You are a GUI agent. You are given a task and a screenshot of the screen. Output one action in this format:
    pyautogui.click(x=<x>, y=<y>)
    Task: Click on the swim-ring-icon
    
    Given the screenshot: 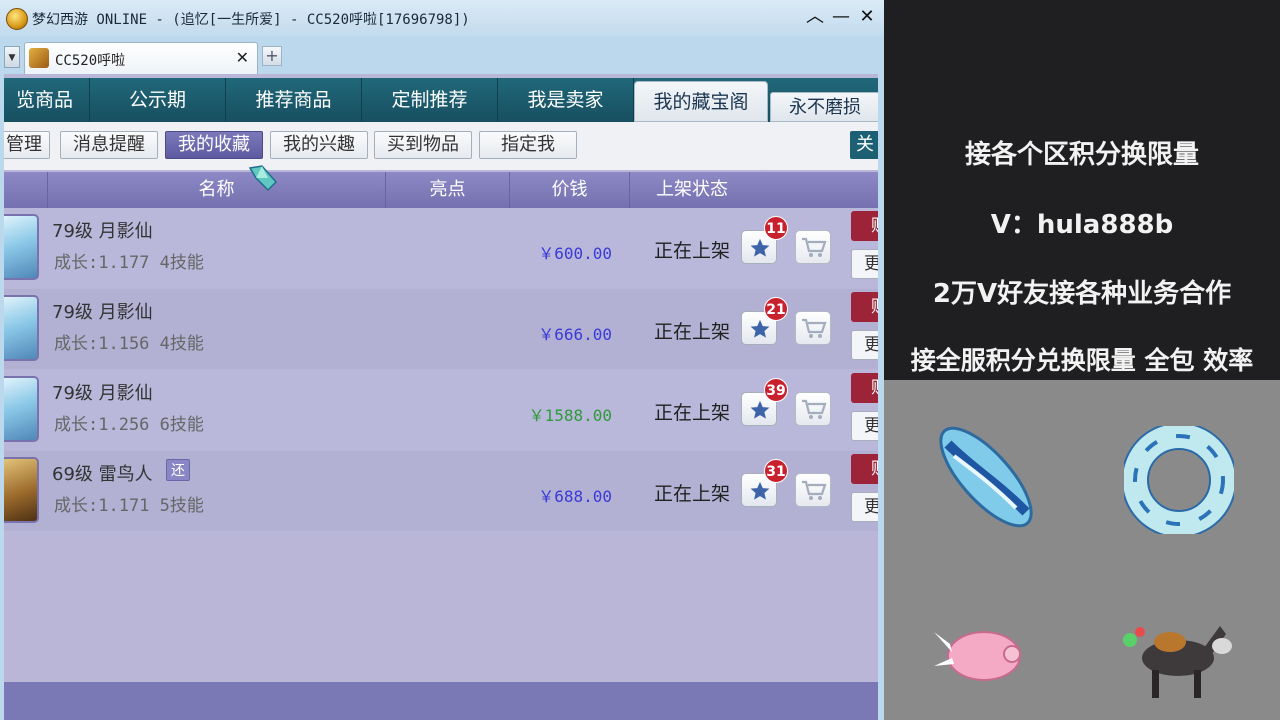 What is the action you would take?
    pyautogui.click(x=1179, y=480)
    